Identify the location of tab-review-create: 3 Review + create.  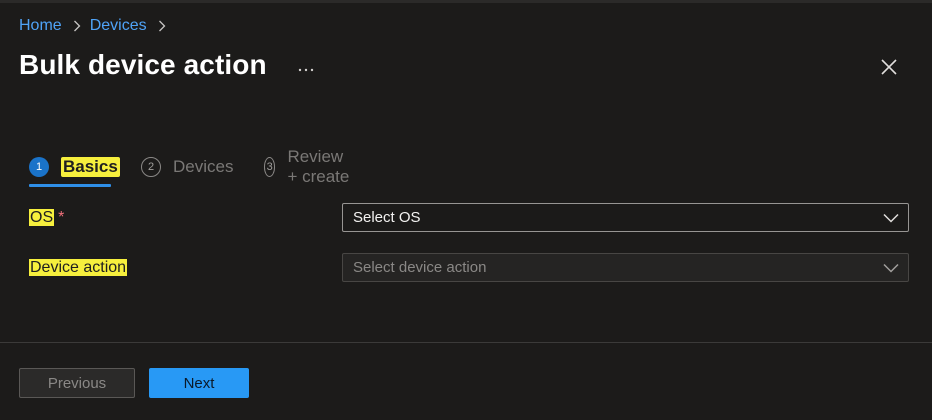
(308, 166).